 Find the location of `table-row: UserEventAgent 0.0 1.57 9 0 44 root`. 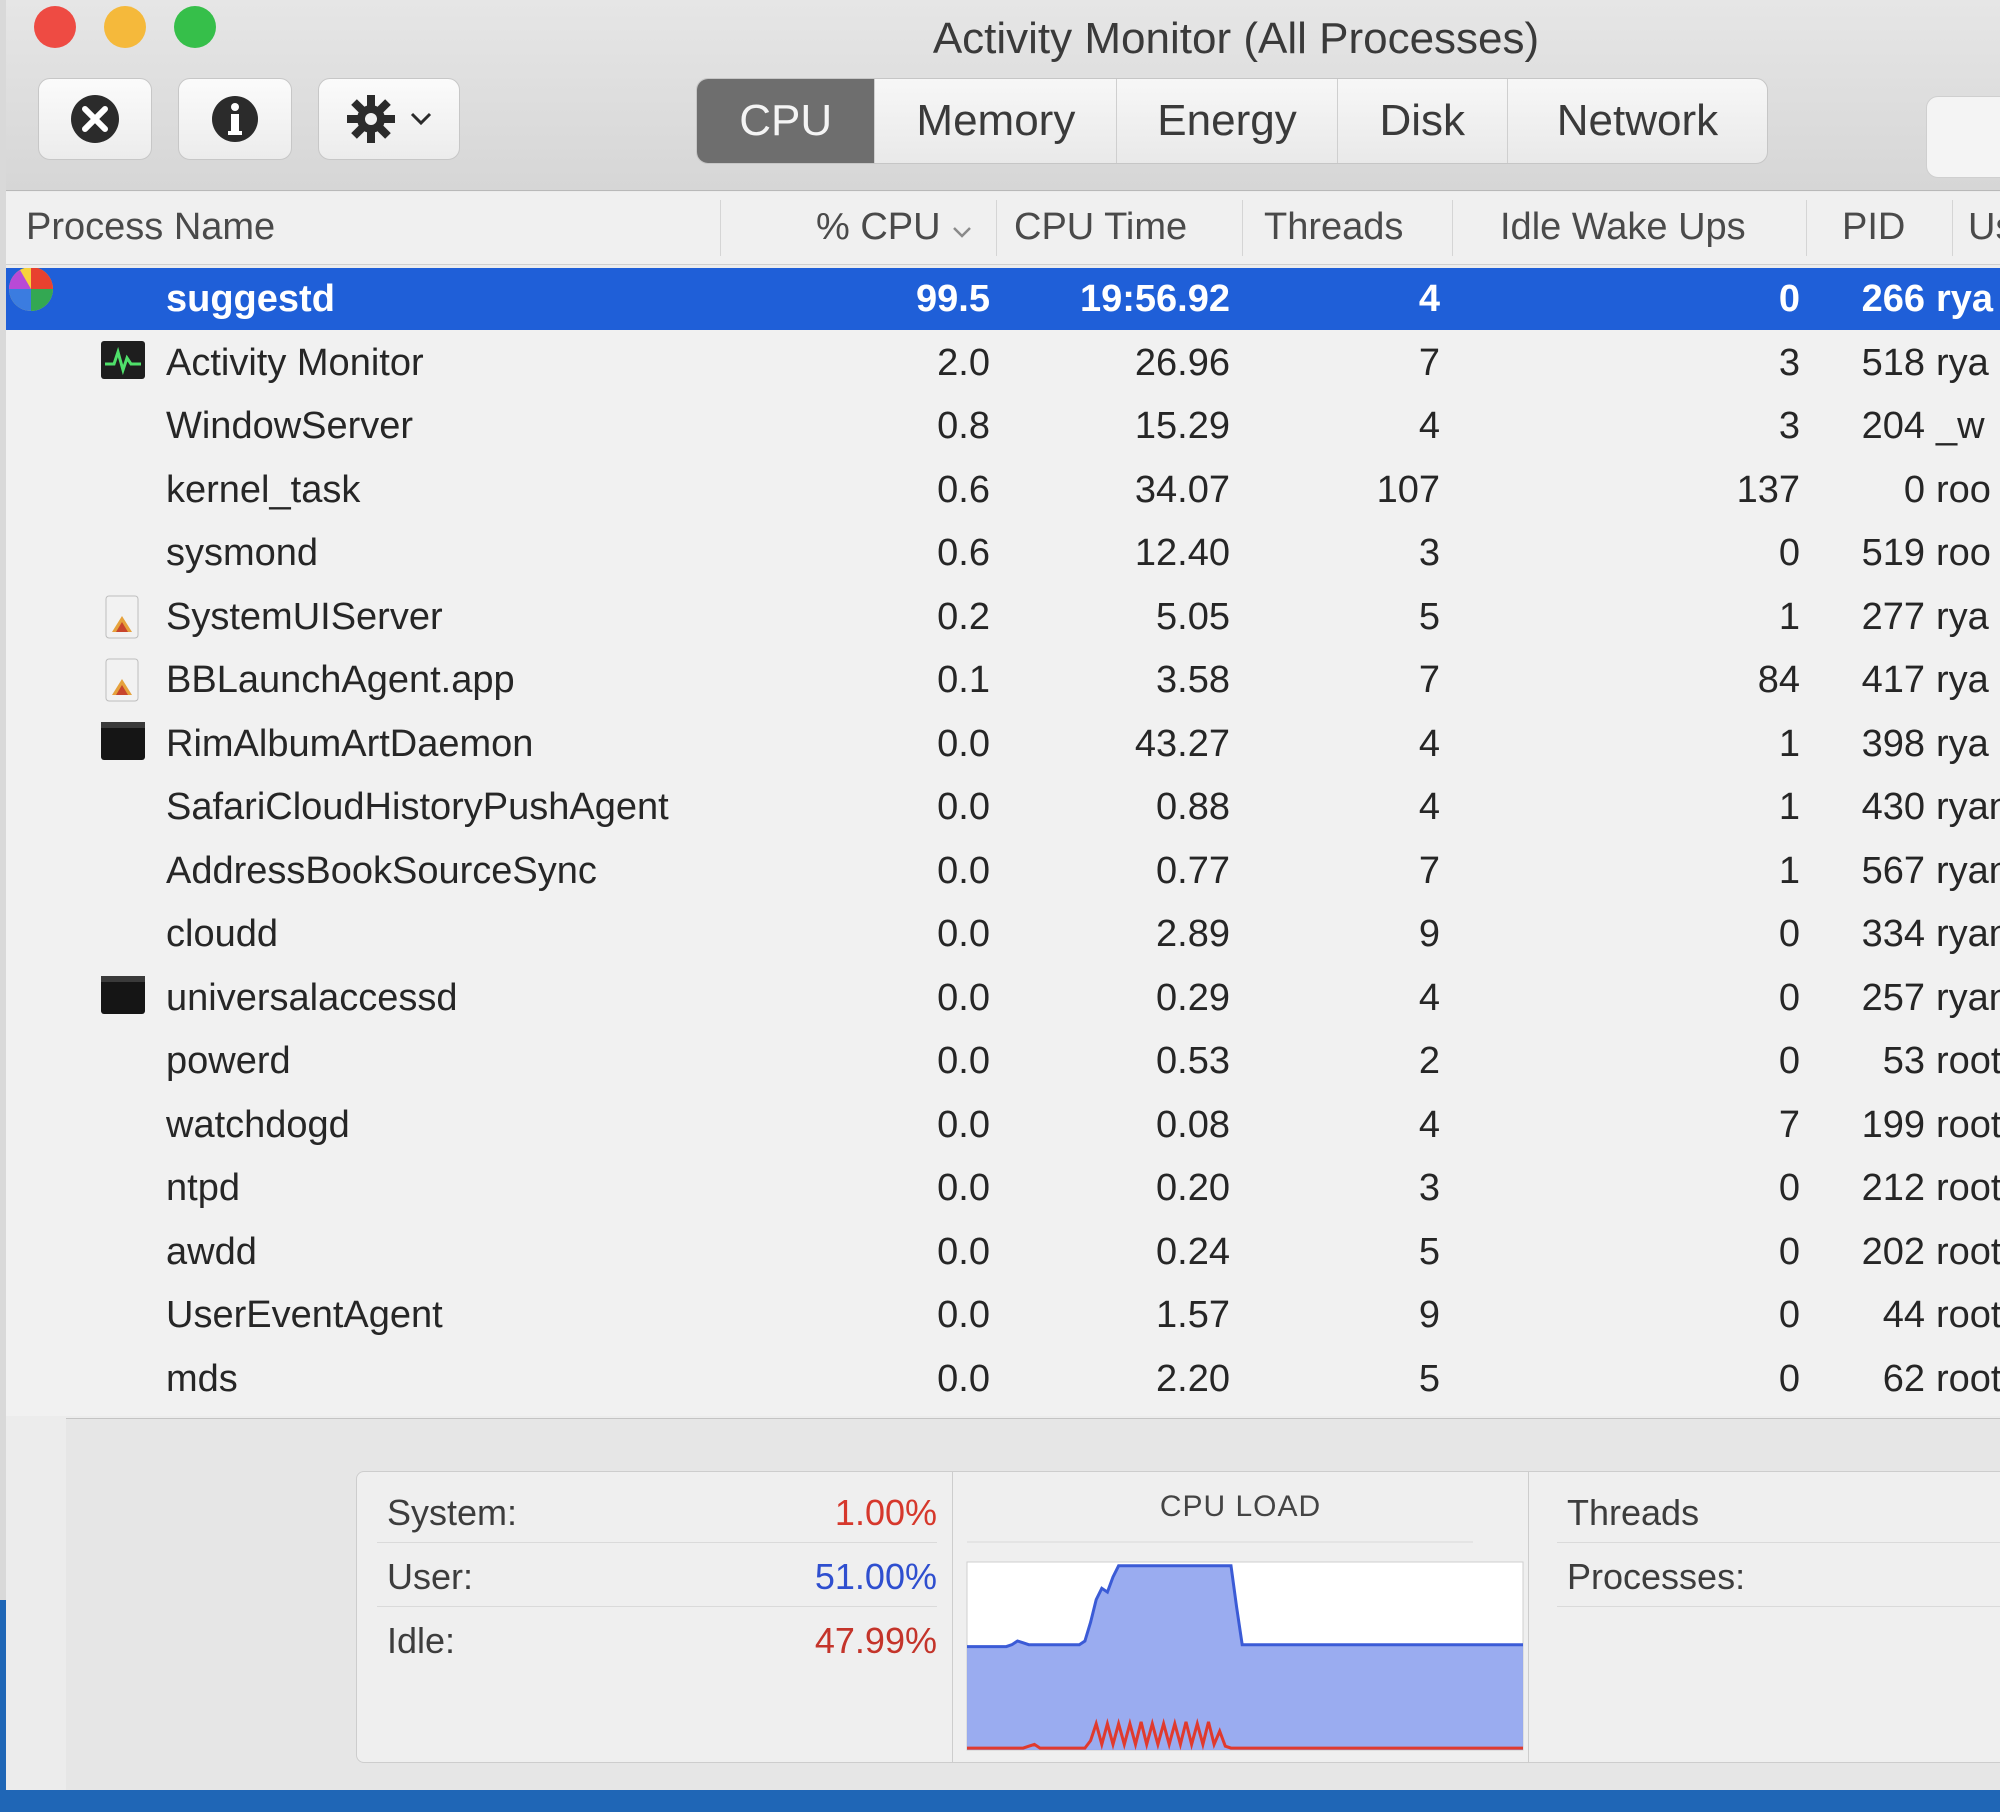

table-row: UserEventAgent 0.0 1.57 9 0 44 root is located at coordinates (1003, 1315).